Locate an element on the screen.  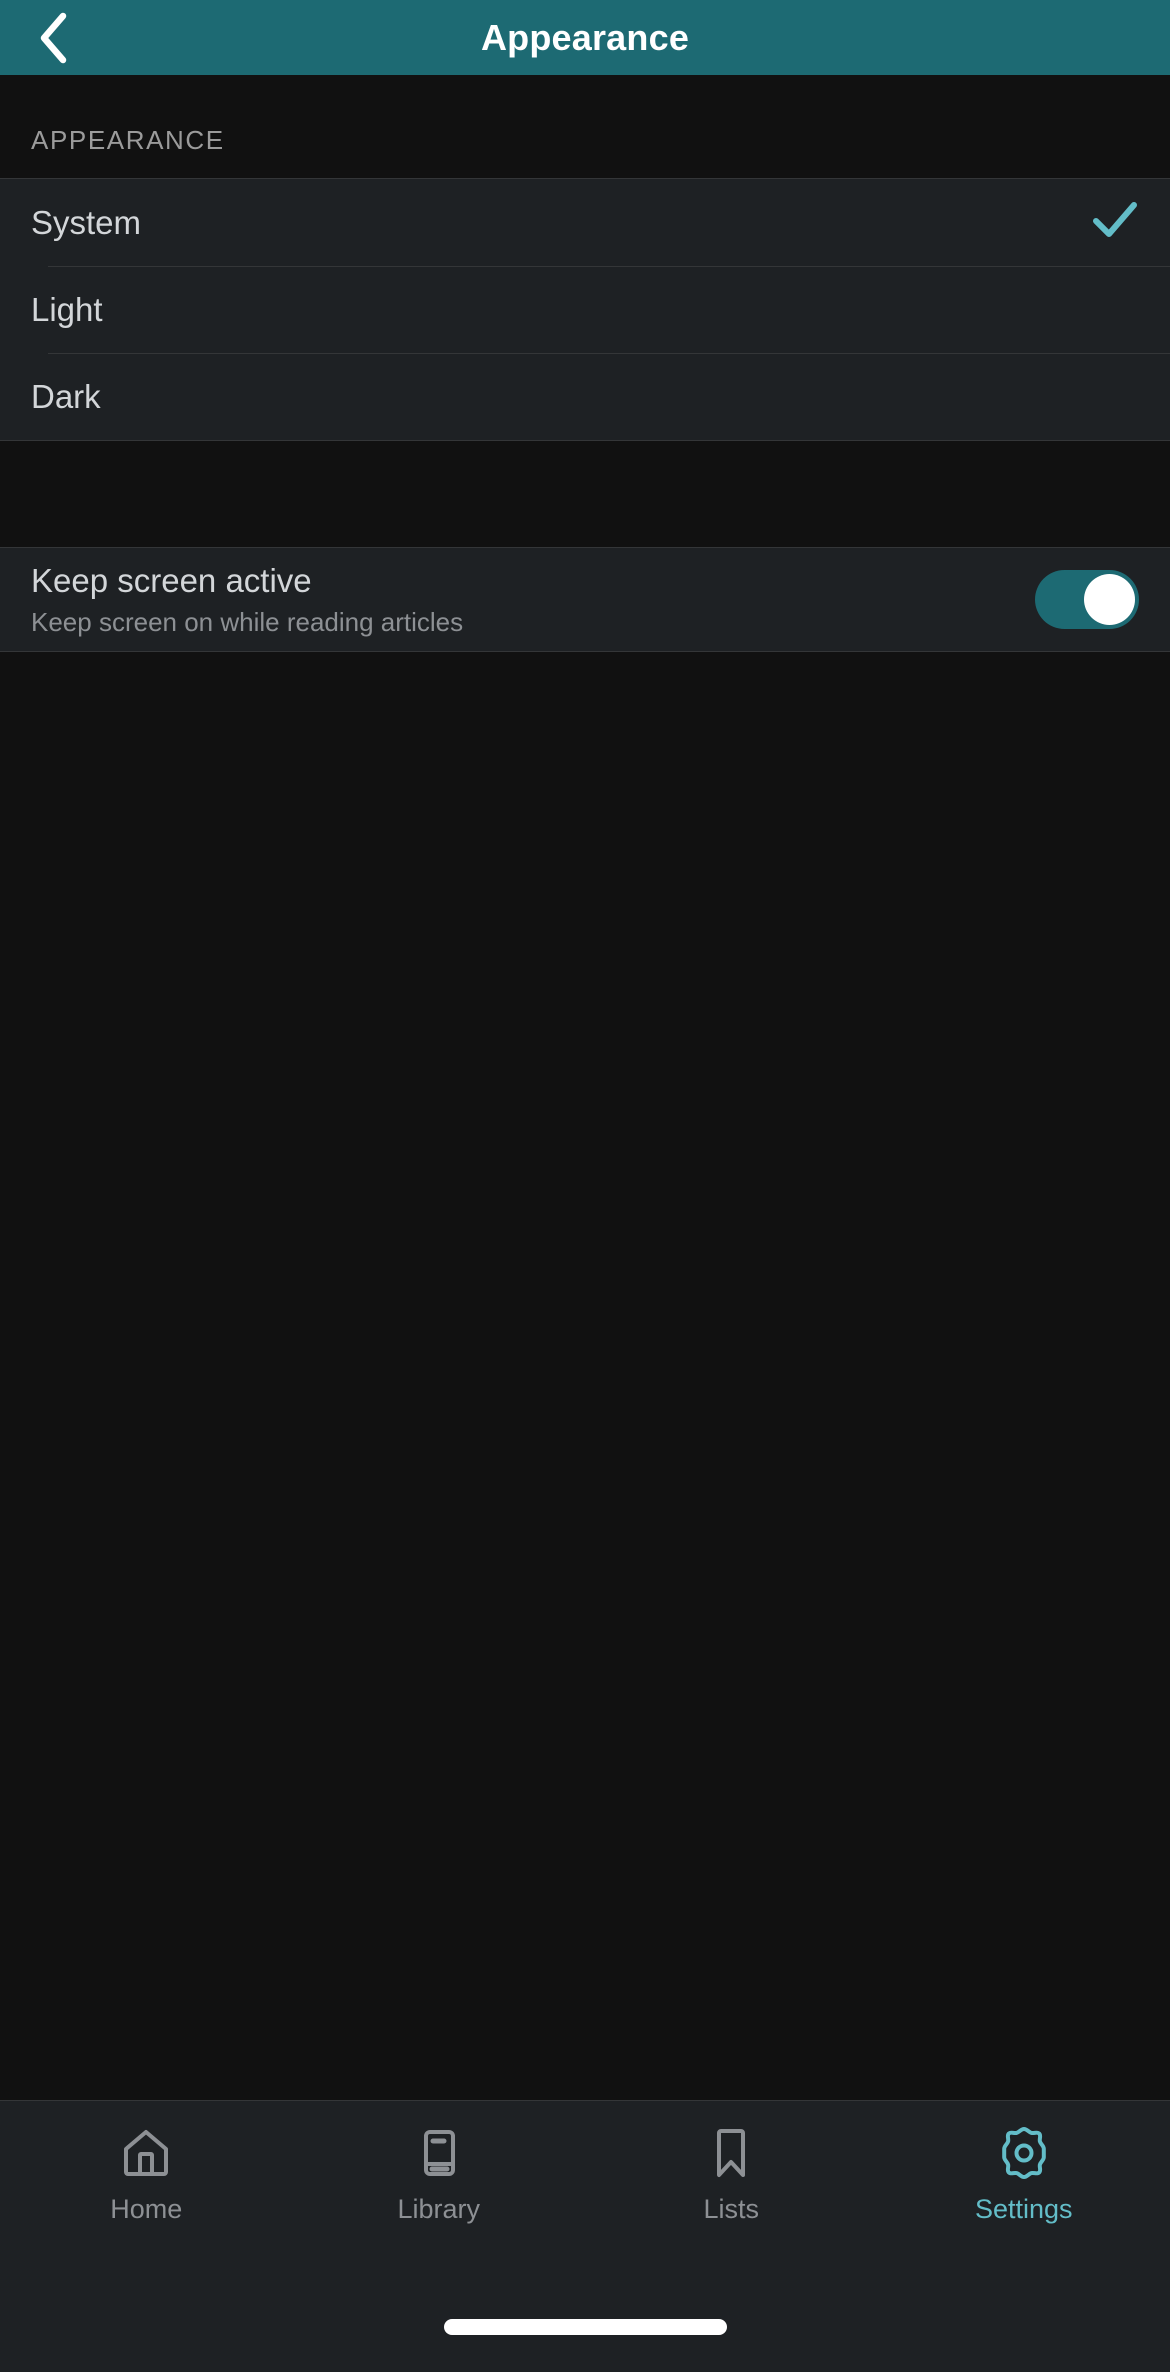
home-indicator is located at coordinates (585, 2327).